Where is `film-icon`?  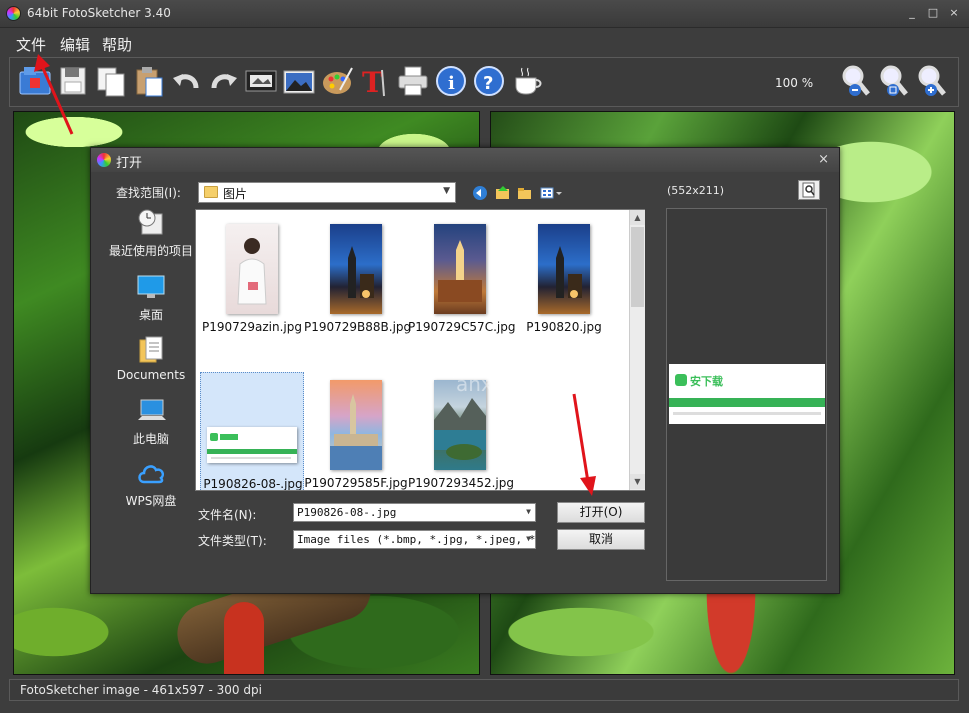 film-icon is located at coordinates (261, 81).